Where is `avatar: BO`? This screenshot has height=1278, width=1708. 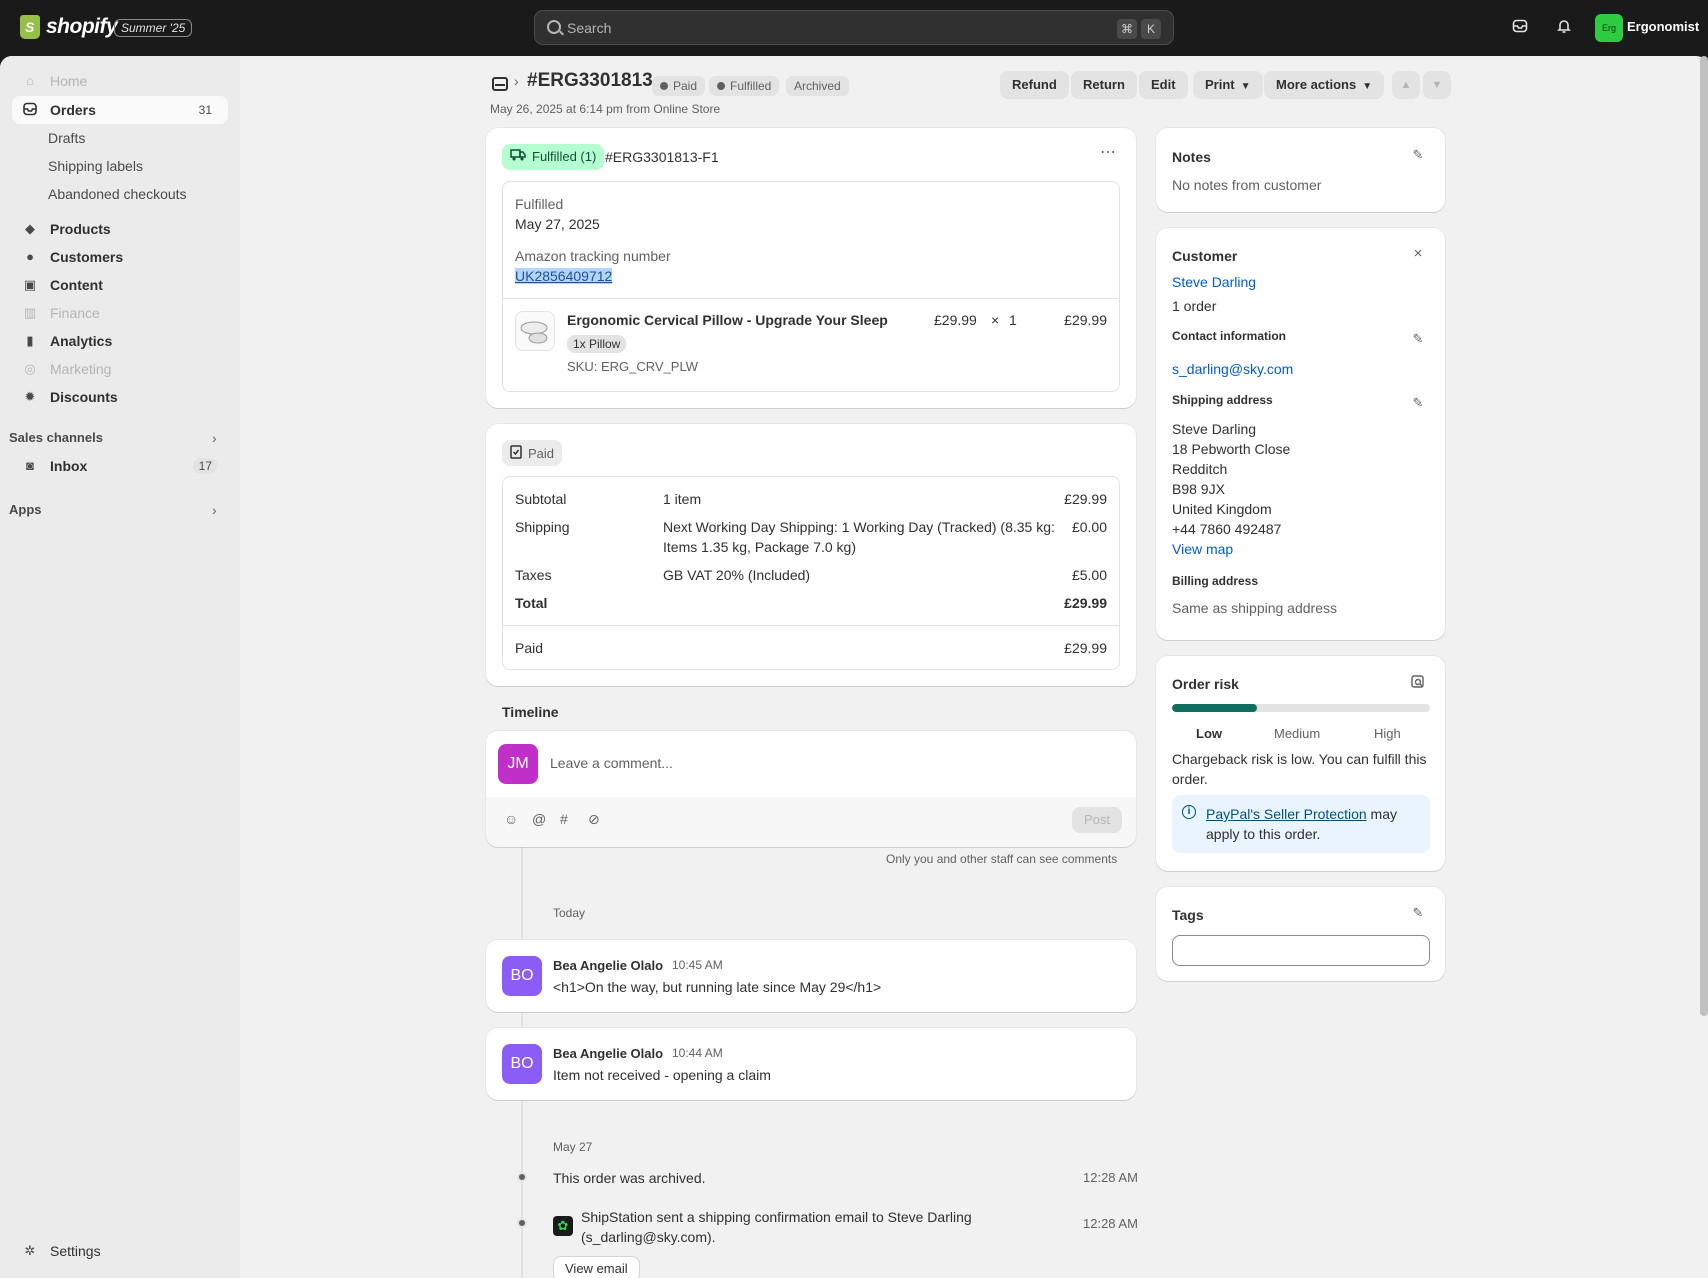
avatar: BO is located at coordinates (522, 1064).